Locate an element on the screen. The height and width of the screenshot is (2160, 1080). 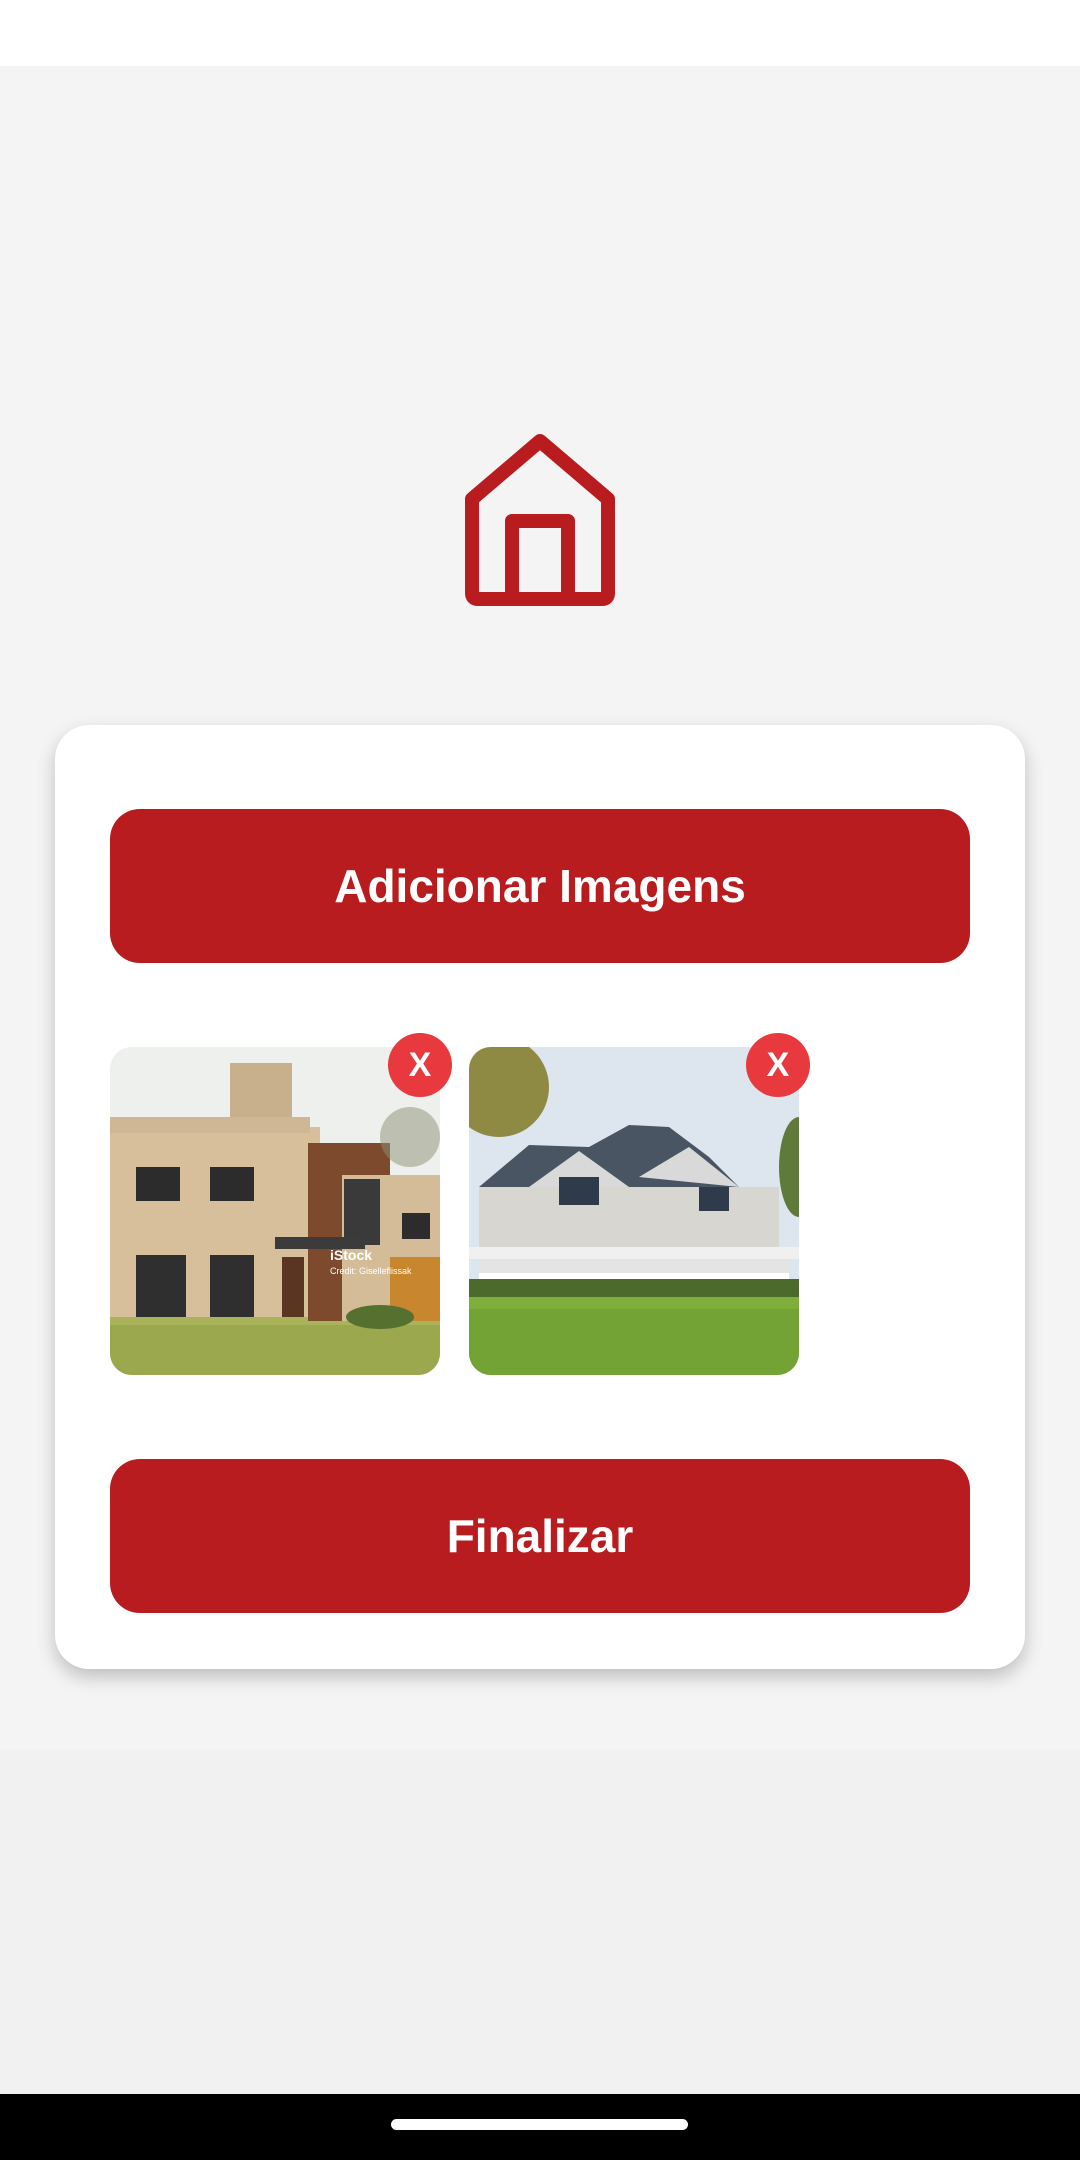
watermark-credit: Credit: Giselleflissak is located at coordinates (371, 1271).